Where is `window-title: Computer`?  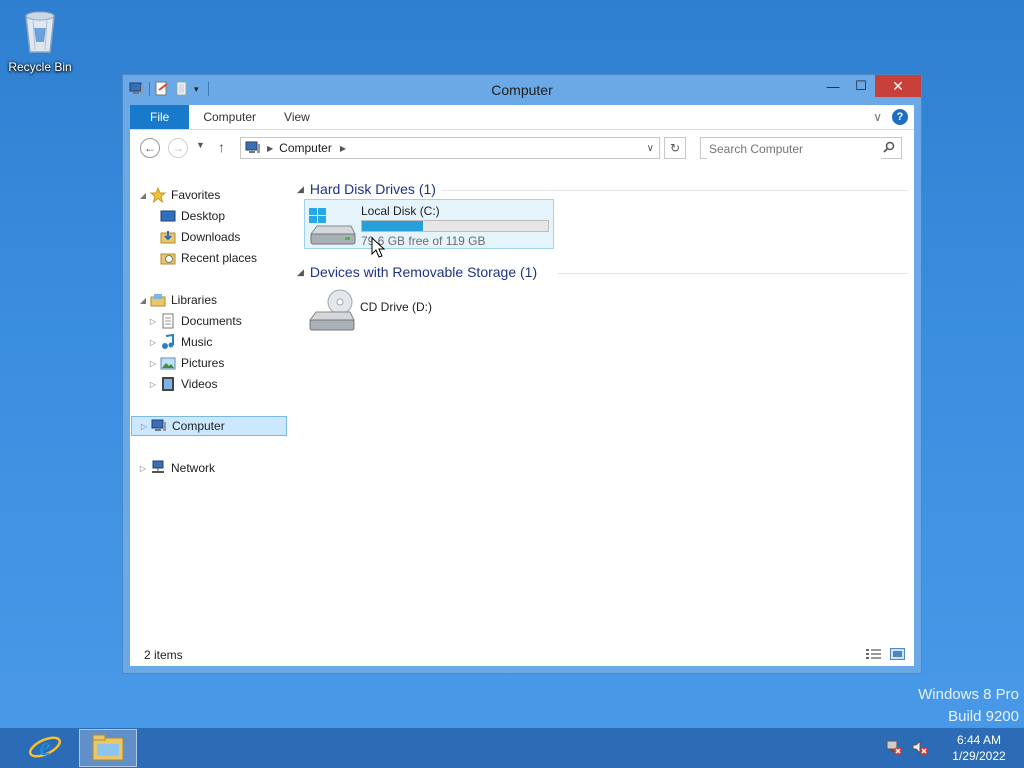
window-title: Computer is located at coordinates (522, 90).